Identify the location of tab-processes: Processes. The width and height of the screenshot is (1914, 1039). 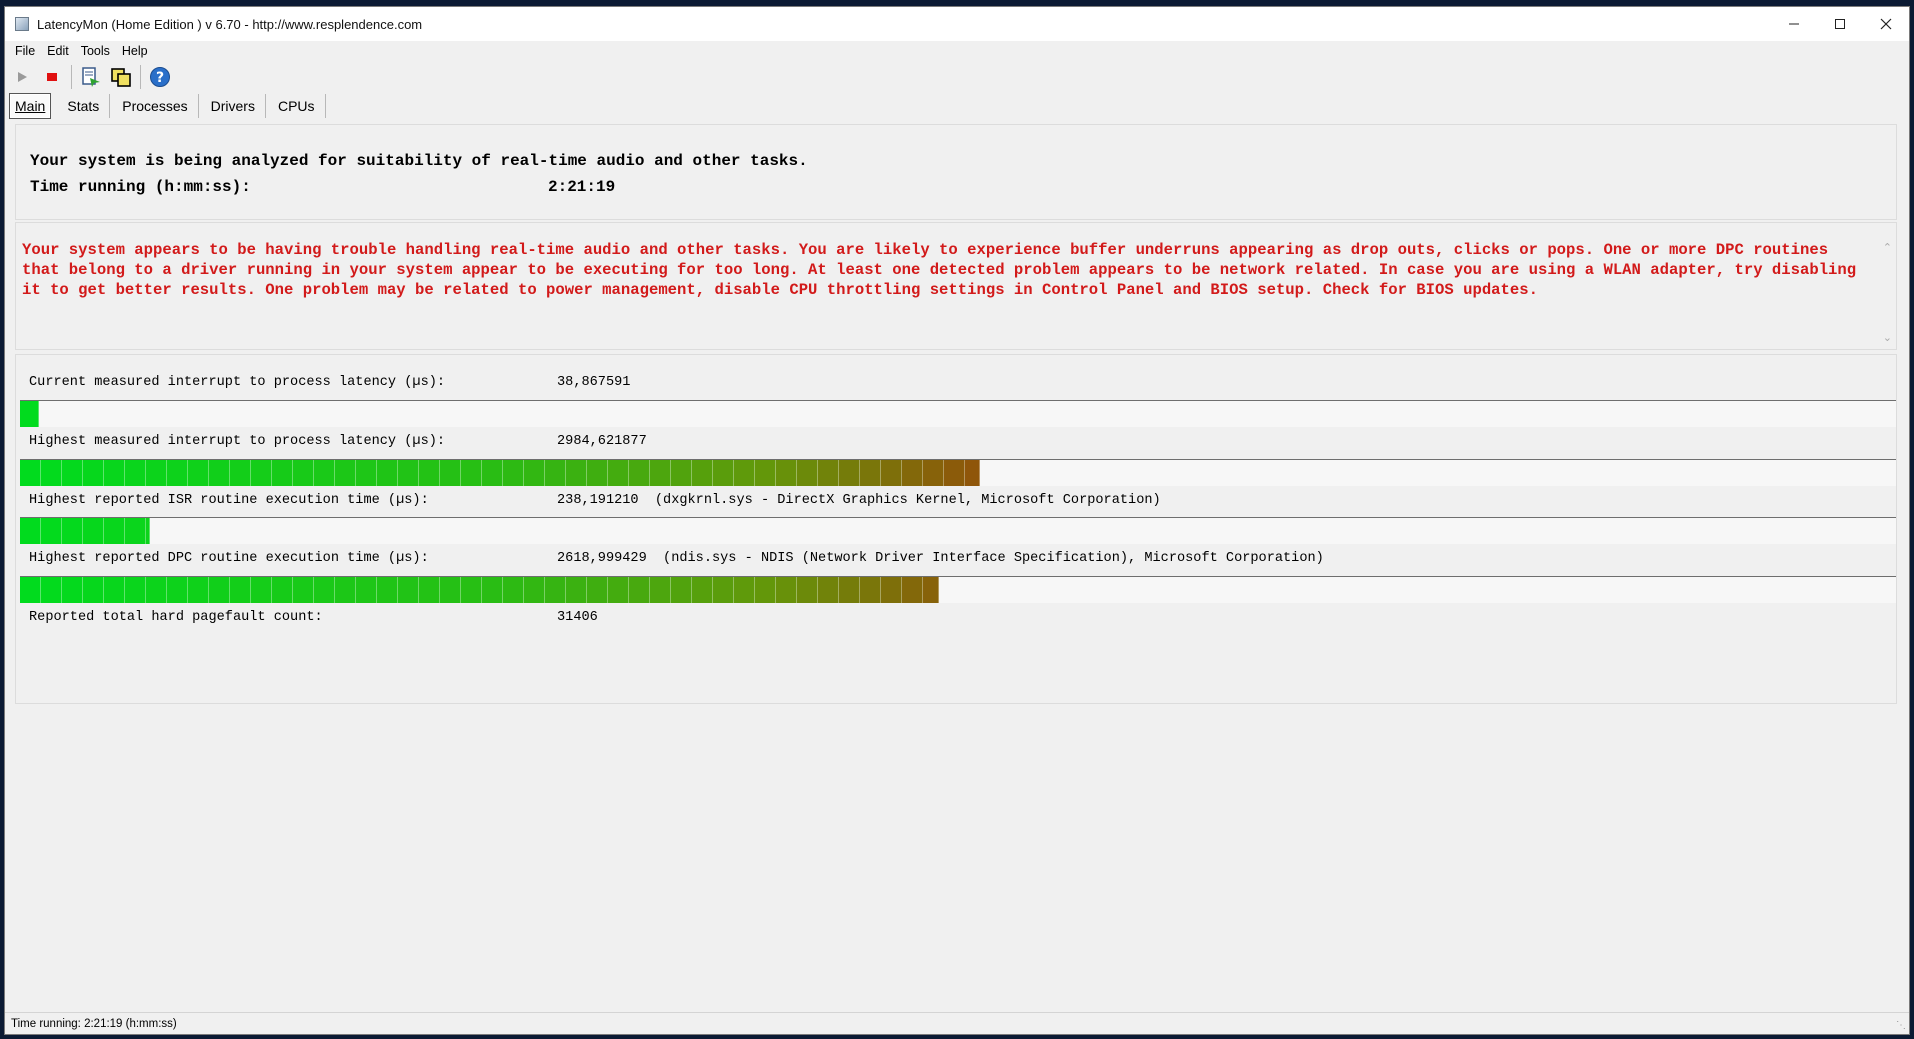
(155, 106).